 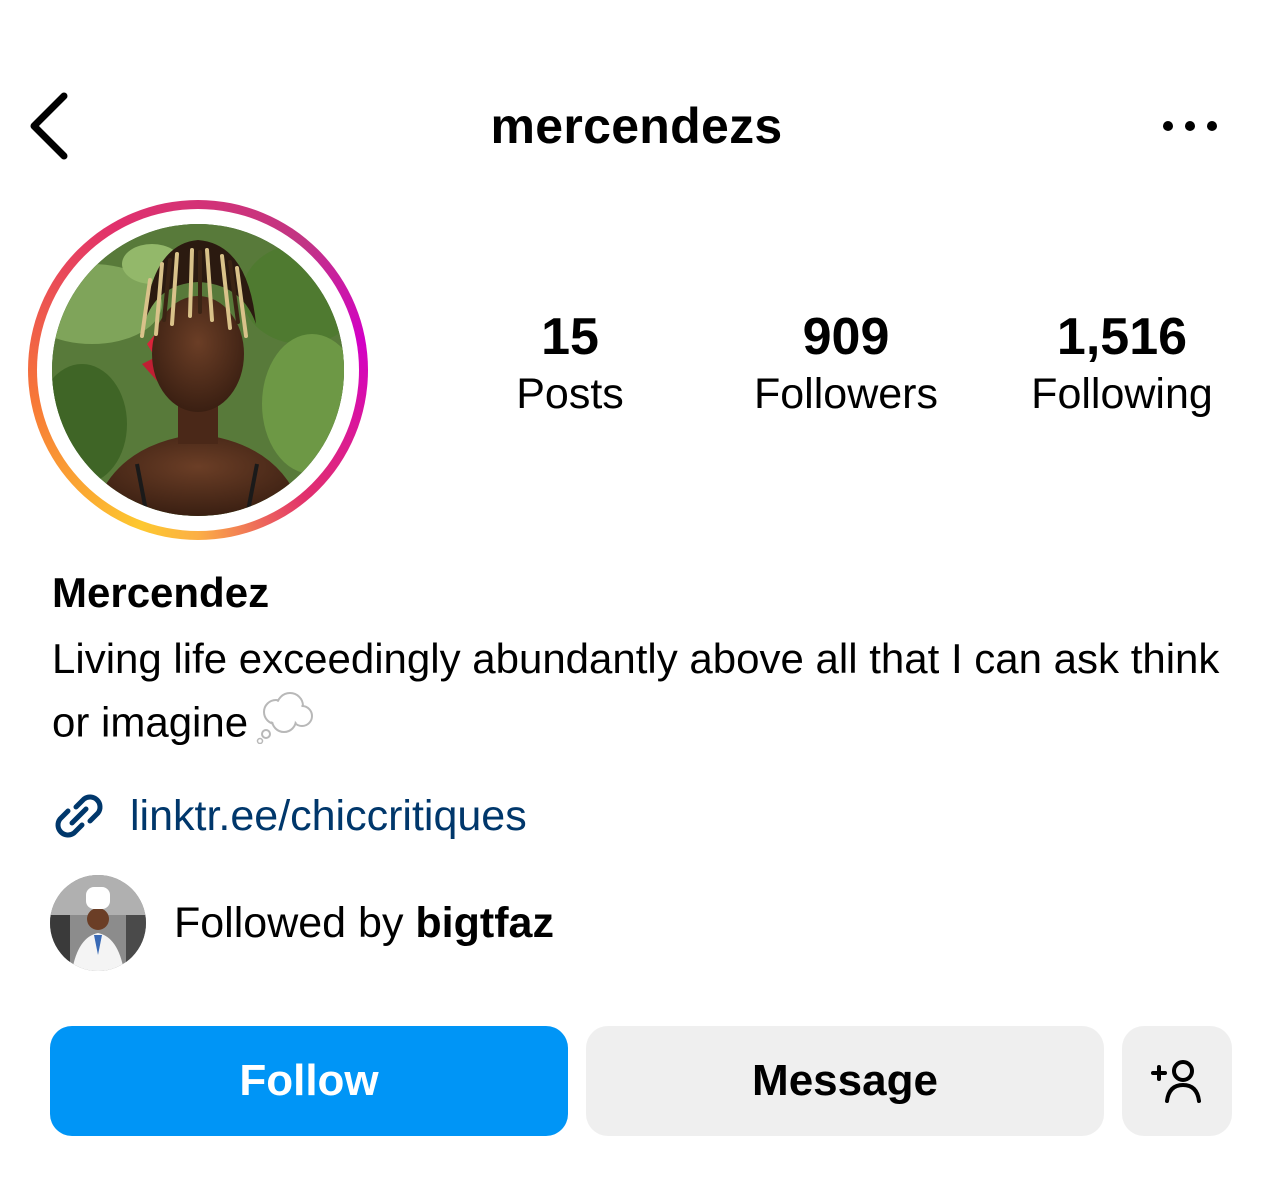 I want to click on more-horizontal-icon, so click(x=1190, y=126).